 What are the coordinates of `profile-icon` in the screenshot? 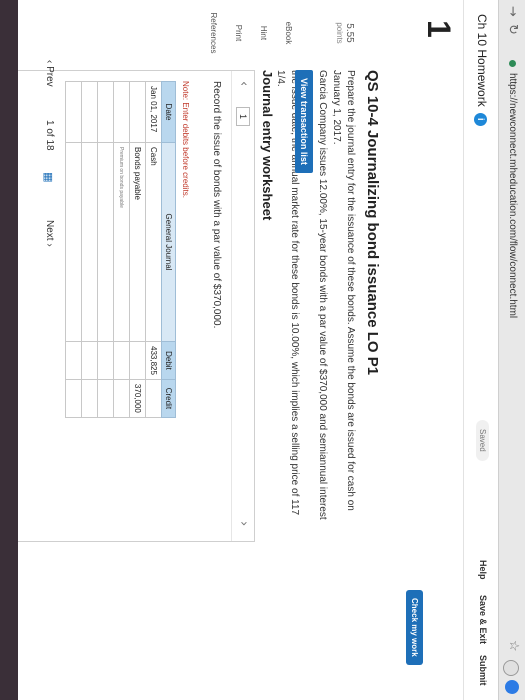 It's located at (512, 687).